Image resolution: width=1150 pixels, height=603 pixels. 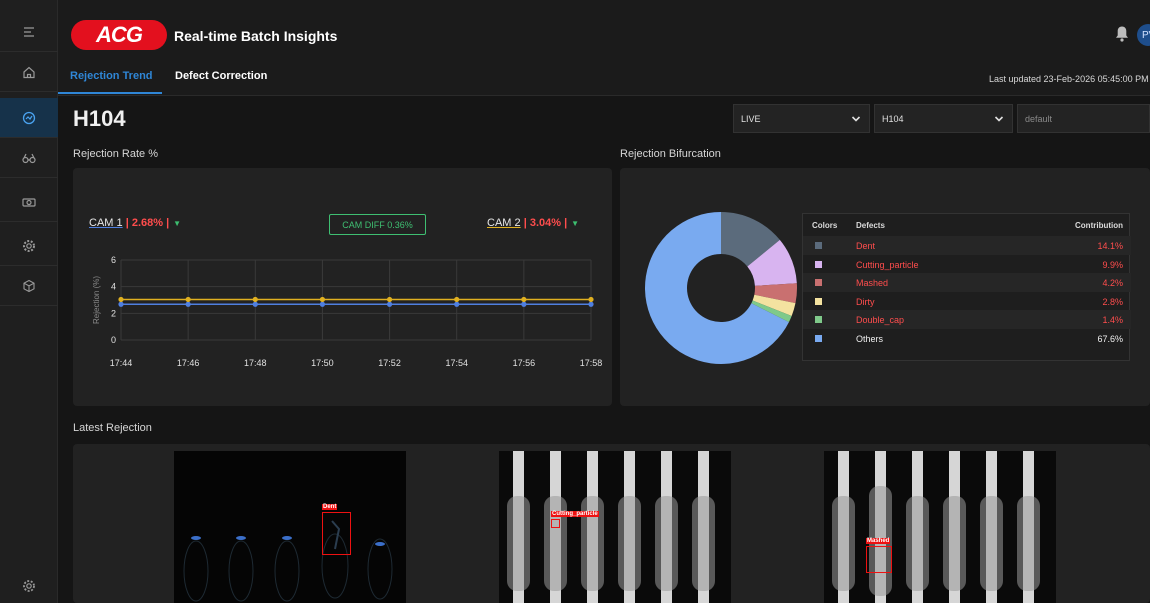 I want to click on x-tick-label: 17:48, so click(x=255, y=363).